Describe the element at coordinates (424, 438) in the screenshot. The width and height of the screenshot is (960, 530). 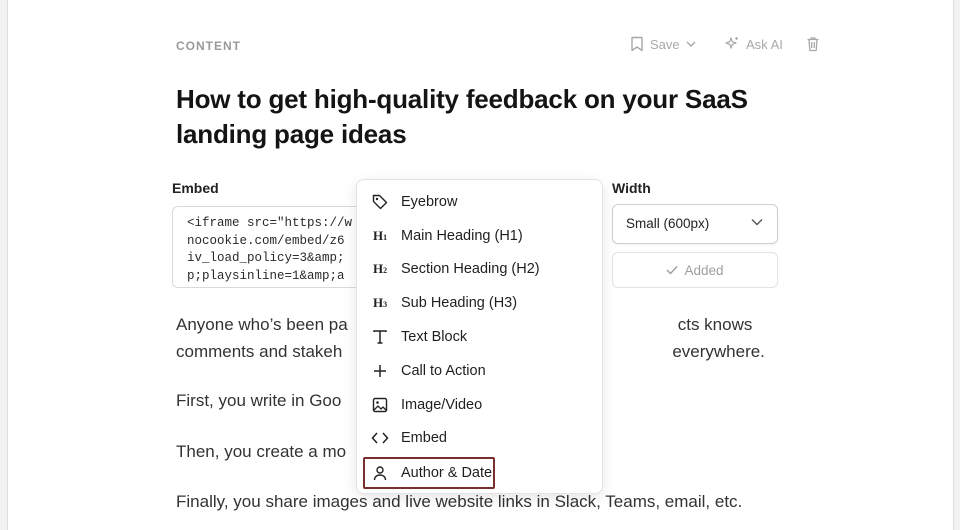
I see `menu-item-label: Embed` at that location.